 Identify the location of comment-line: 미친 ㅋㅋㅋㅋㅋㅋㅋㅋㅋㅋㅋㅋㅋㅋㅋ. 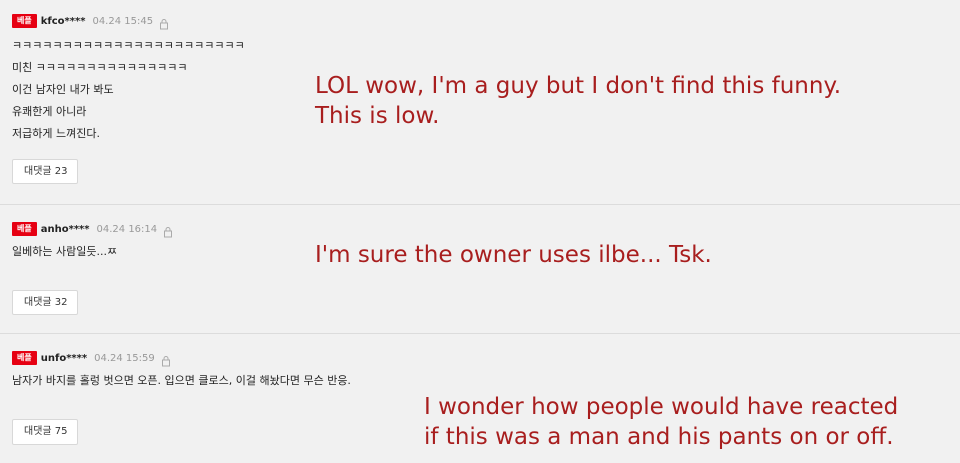
(100, 67).